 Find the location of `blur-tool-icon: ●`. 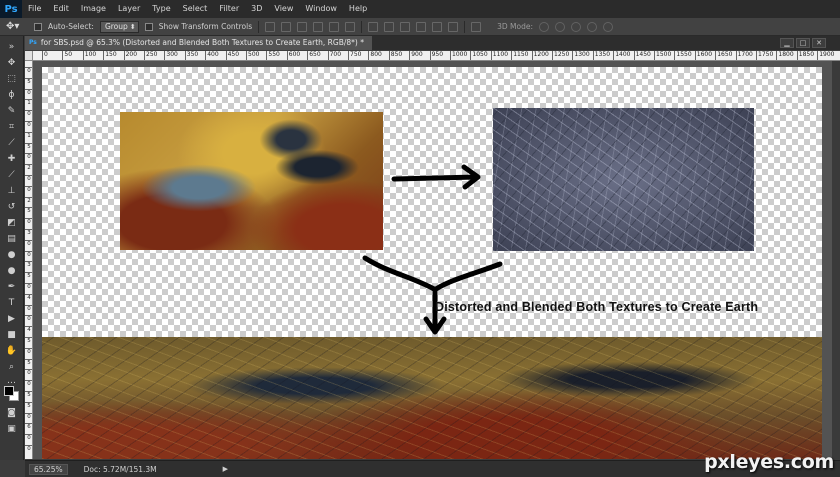

blur-tool-icon: ● is located at coordinates (11, 254).